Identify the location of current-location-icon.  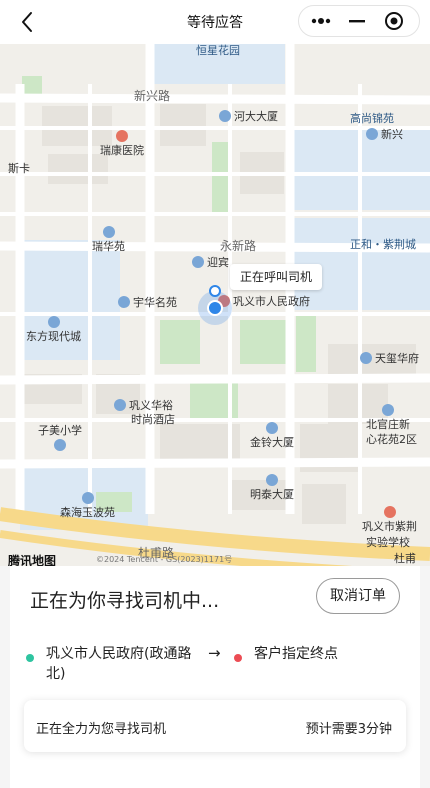
(215, 308).